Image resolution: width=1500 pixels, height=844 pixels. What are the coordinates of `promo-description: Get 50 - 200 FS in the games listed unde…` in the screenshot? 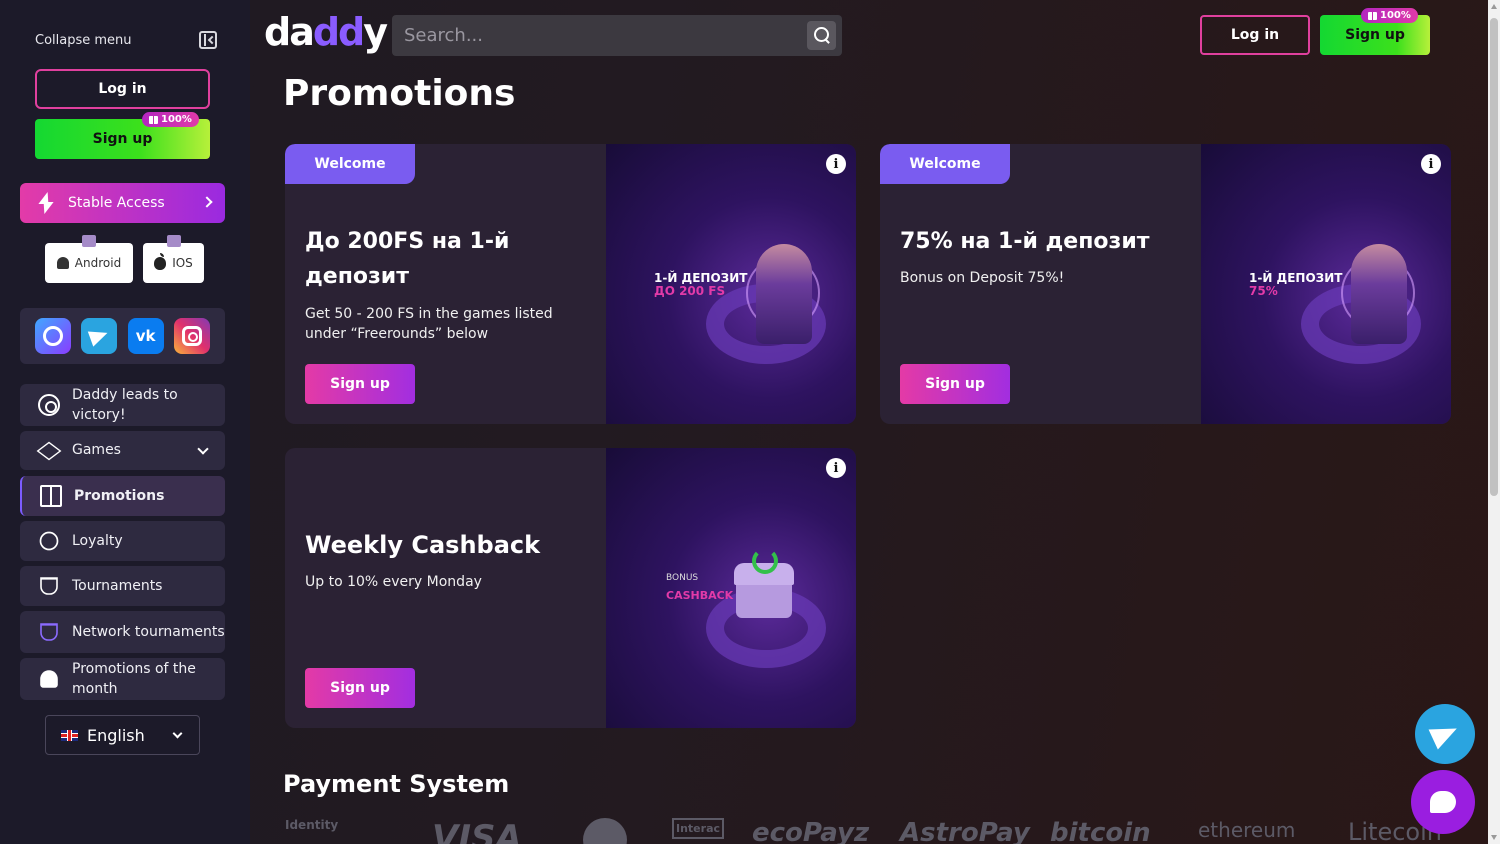 It's located at (429, 324).